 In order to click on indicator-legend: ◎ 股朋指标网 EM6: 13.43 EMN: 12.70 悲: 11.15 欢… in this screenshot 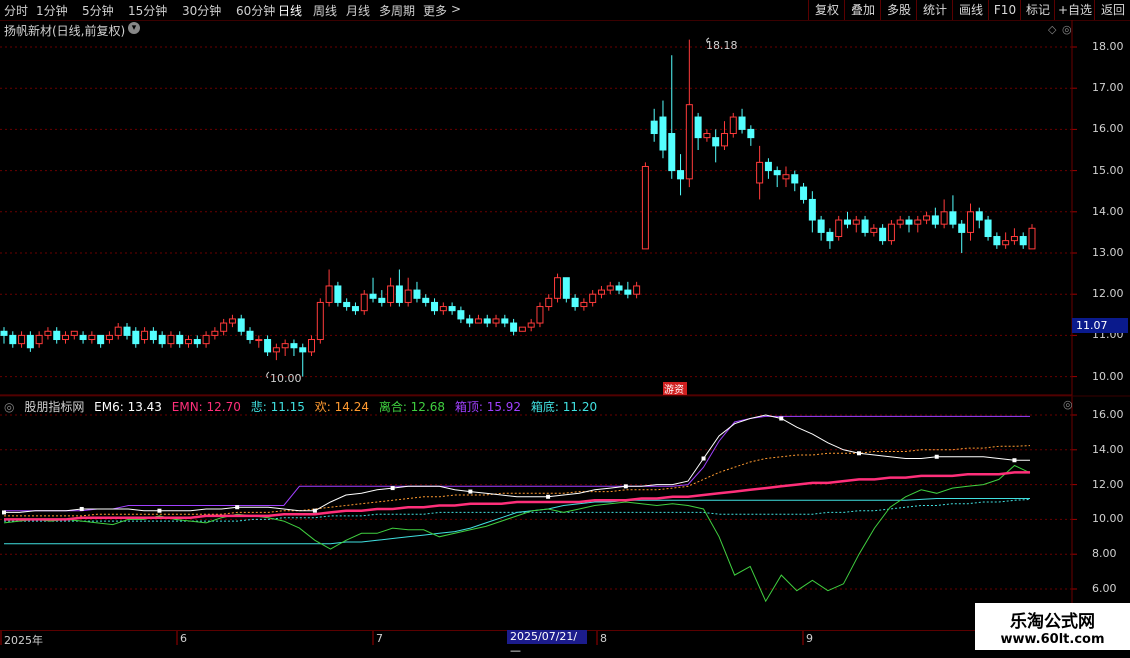, I will do `click(303, 406)`.